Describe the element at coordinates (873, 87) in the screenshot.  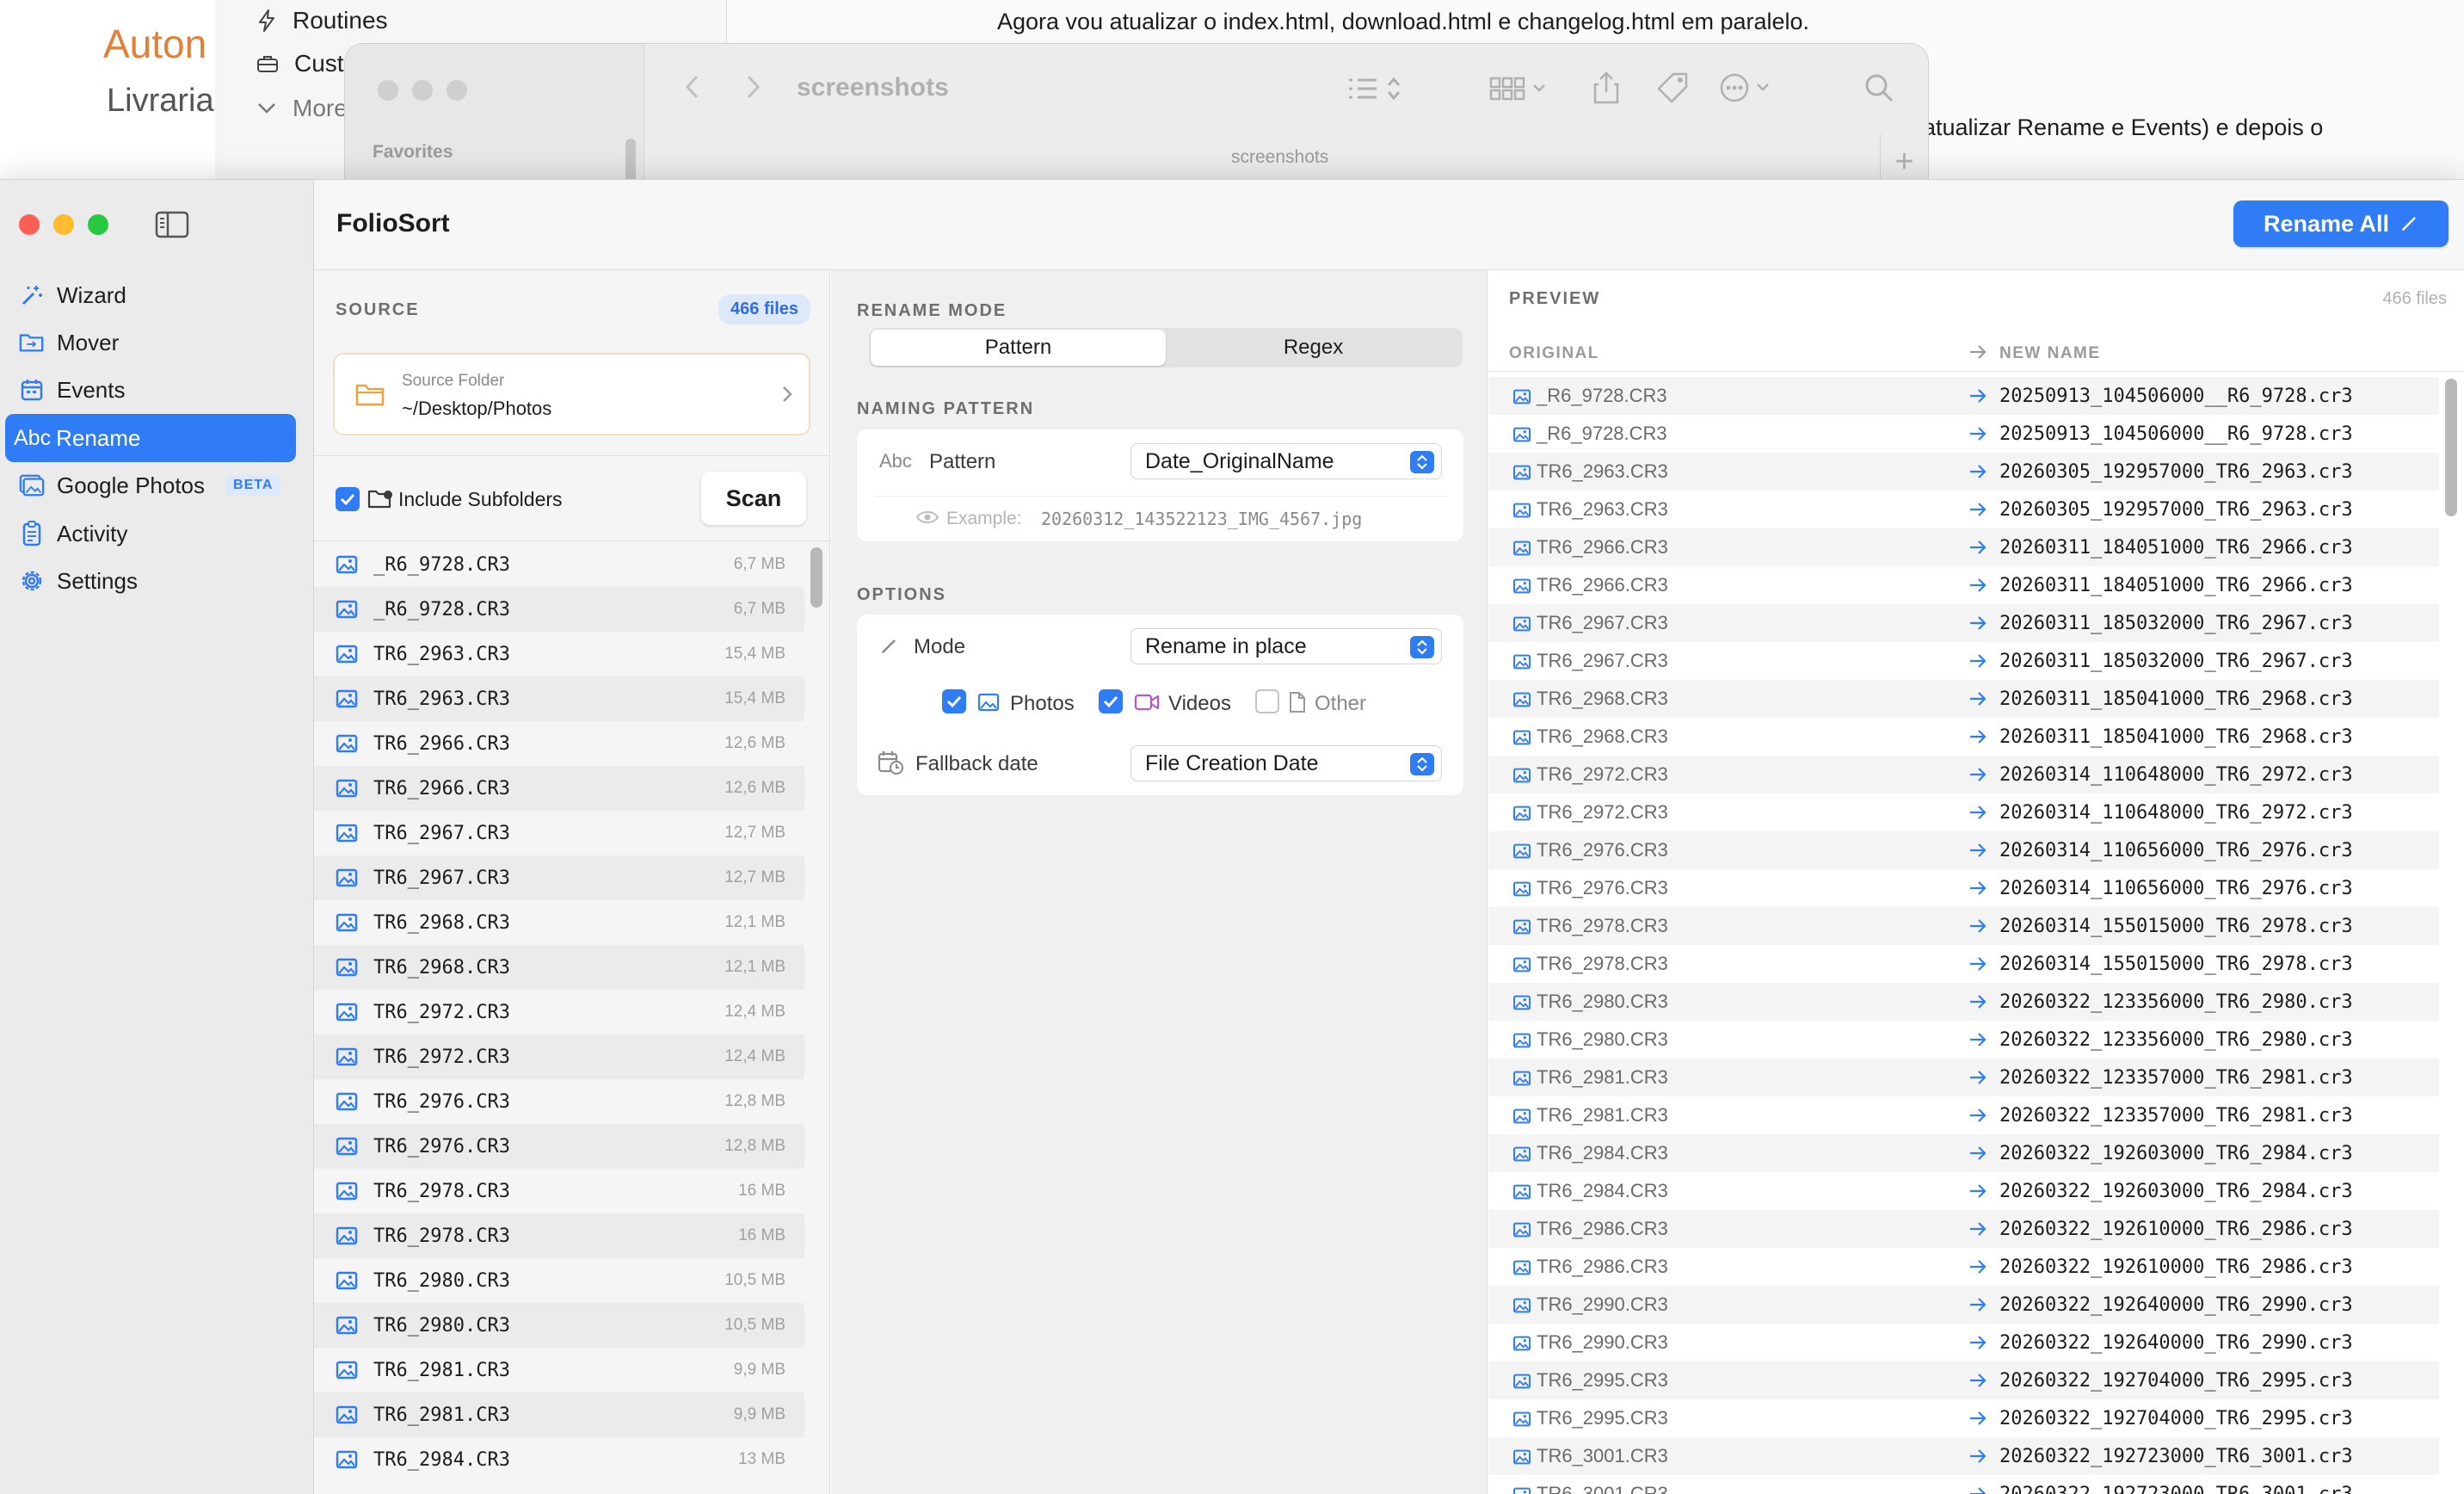
I see `finder-title: screenshots` at that location.